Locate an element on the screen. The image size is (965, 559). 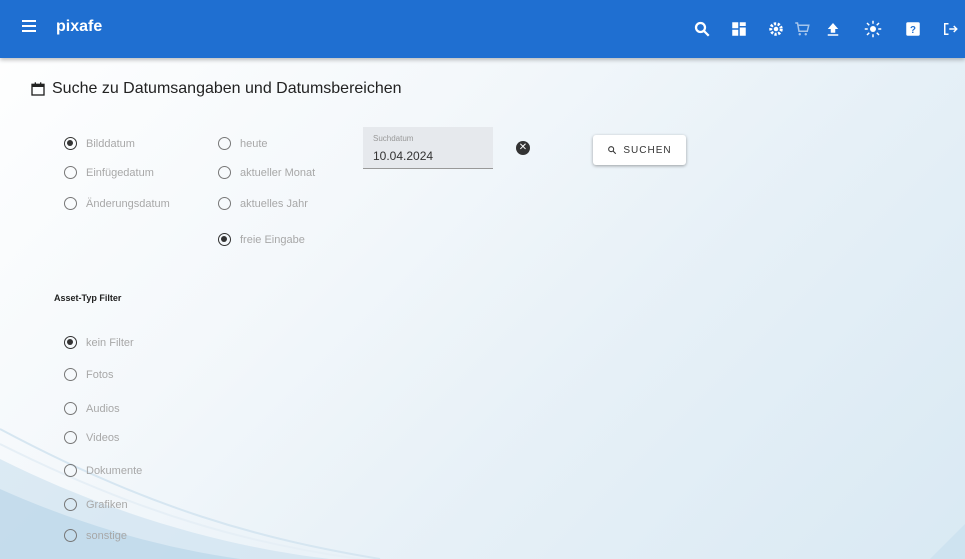
radio-audios: Audios is located at coordinates (92, 408).